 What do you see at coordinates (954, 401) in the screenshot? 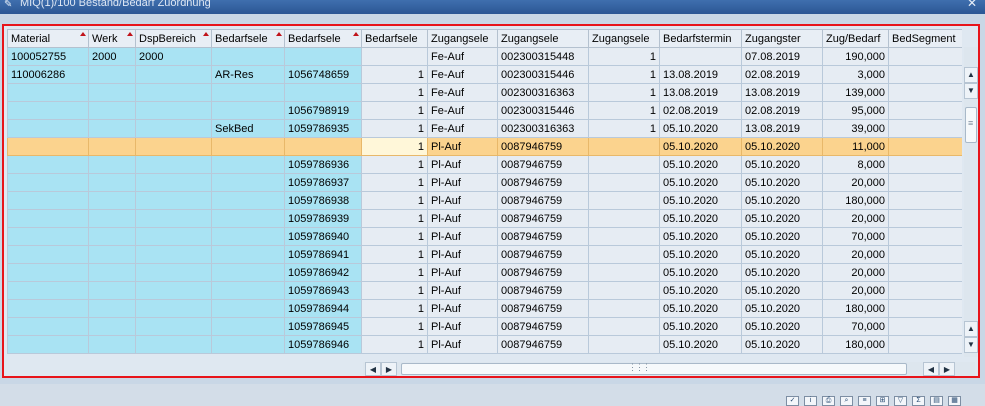
I see `grid-icon: ▦` at bounding box center [954, 401].